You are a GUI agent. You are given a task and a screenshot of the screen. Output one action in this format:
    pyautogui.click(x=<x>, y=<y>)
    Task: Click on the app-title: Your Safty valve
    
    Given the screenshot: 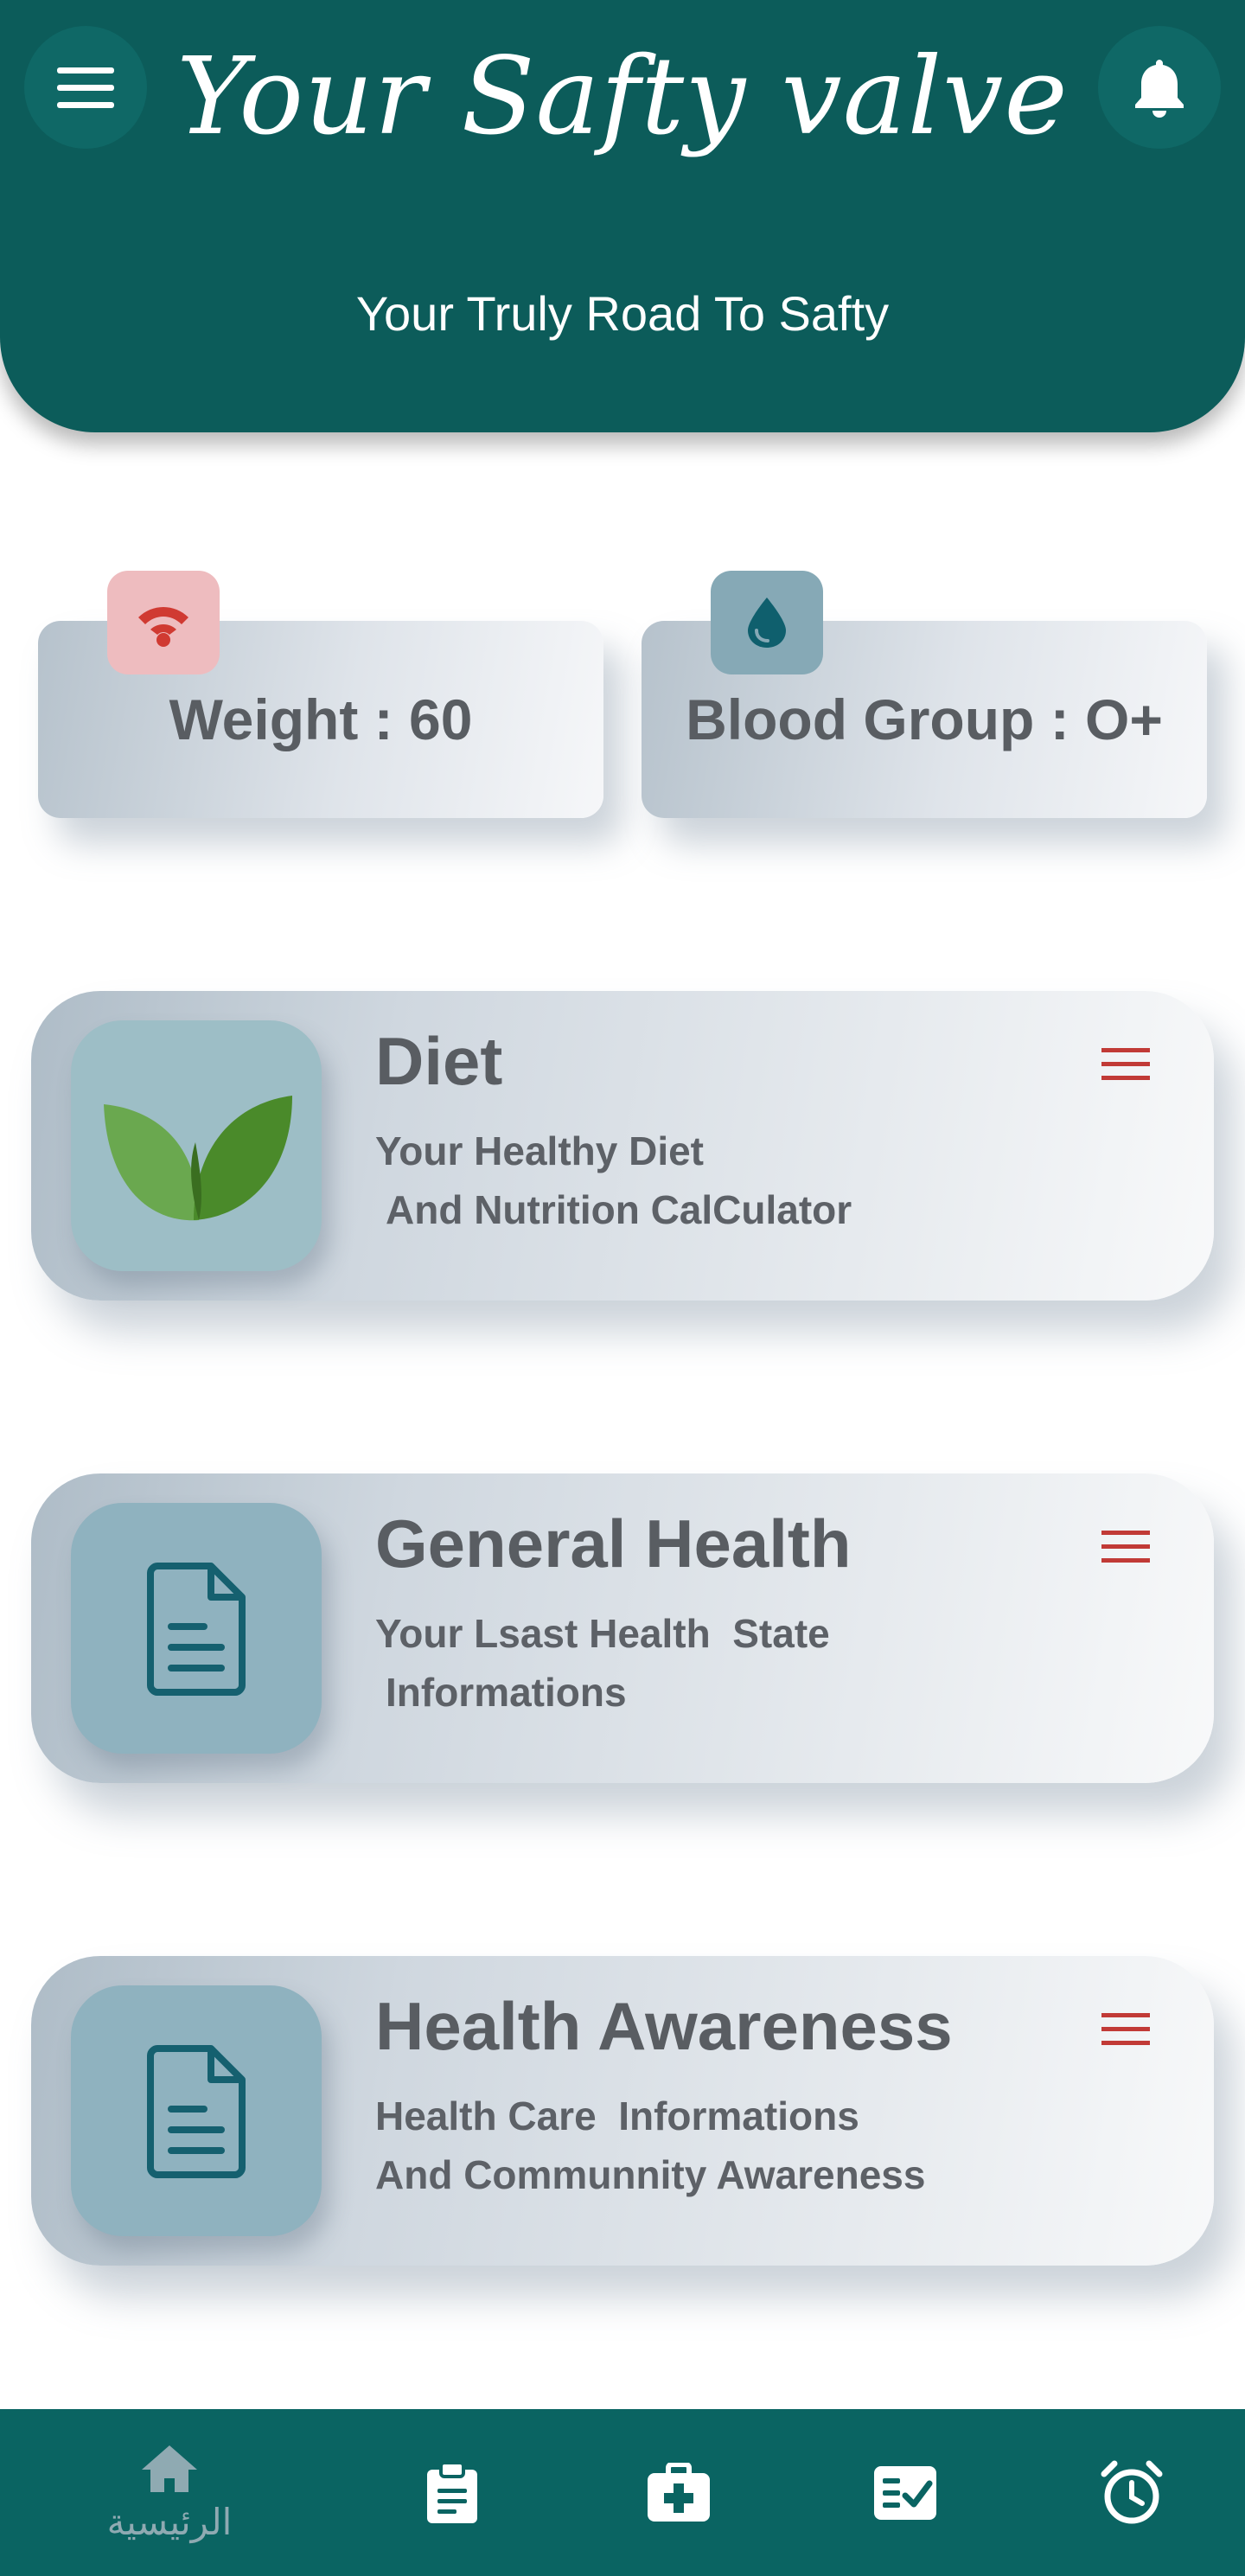 What is the action you would take?
    pyautogui.click(x=622, y=97)
    